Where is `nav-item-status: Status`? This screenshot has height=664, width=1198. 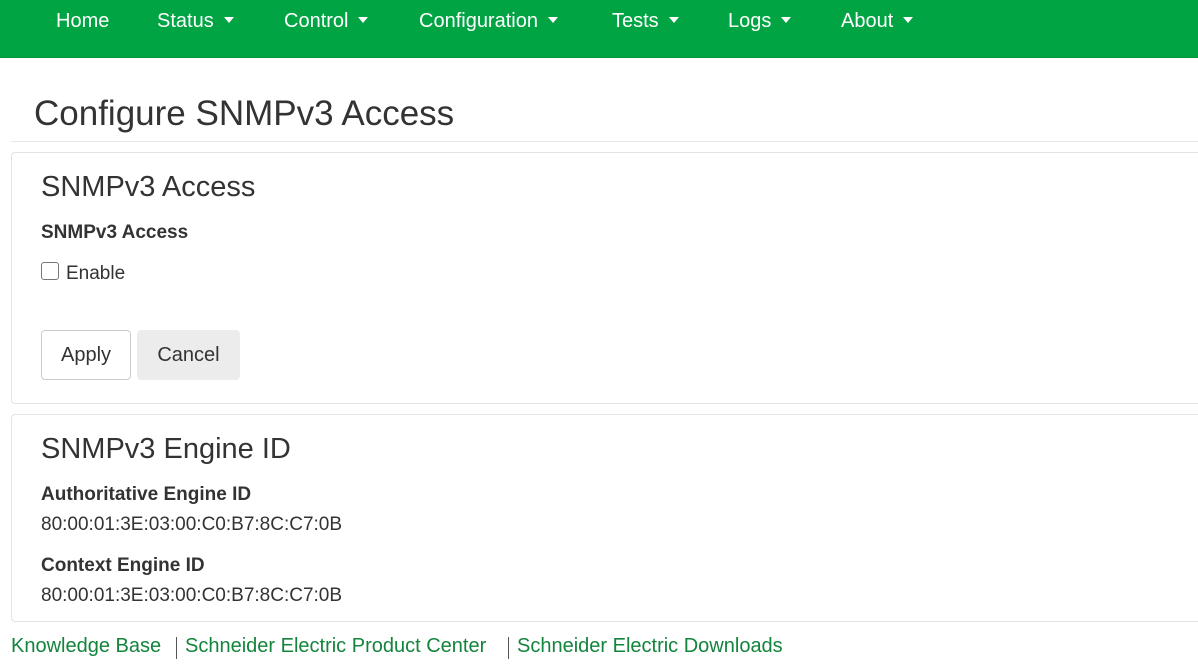 nav-item-status: Status is located at coordinates (195, 21).